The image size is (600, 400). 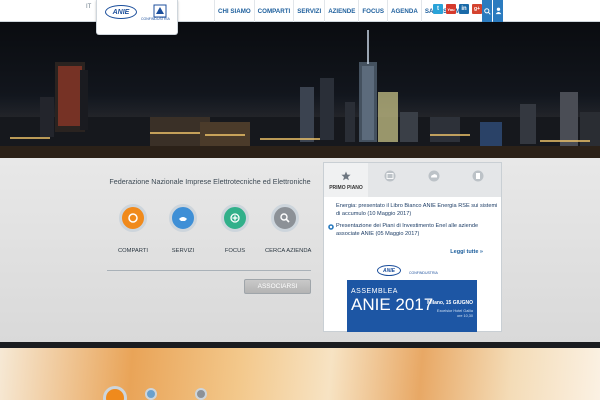 I want to click on nav-servizi: SERVIZI, so click(x=308, y=11).